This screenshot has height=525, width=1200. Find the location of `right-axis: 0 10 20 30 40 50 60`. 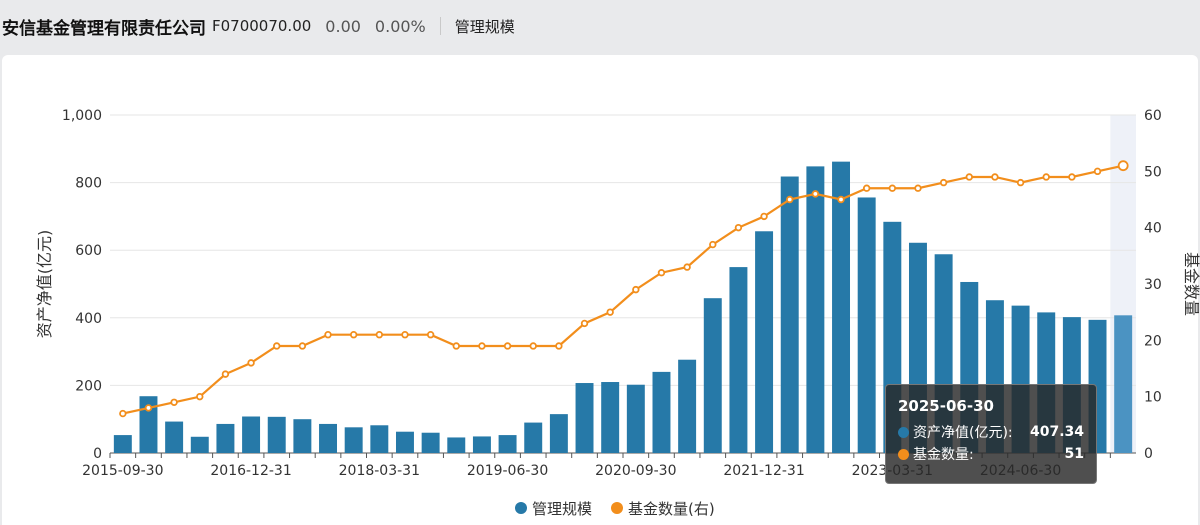

right-axis: 0 10 20 30 40 50 60 is located at coordinates (1153, 285).